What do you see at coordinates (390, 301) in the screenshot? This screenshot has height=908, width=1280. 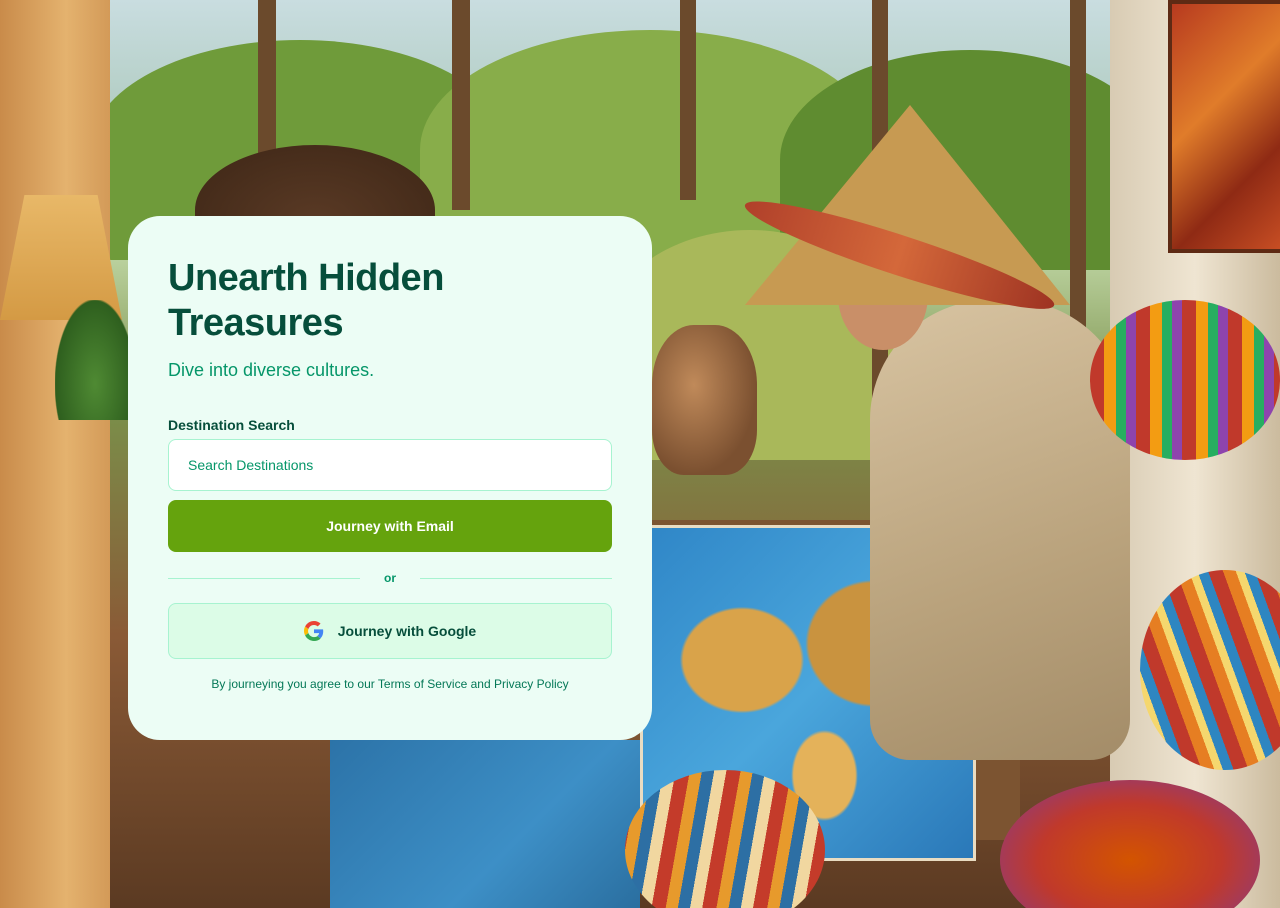 I see `page-title: Unearth Hidden Treasures` at bounding box center [390, 301].